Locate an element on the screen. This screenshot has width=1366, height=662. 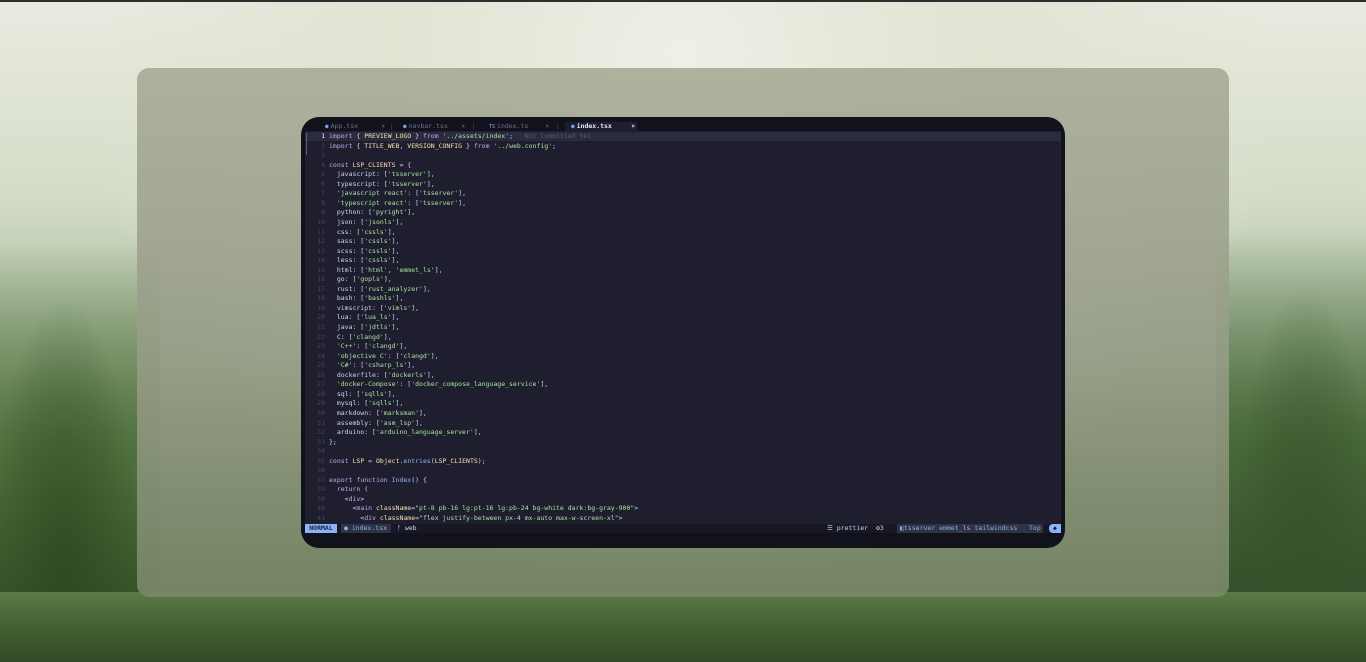
code-line: 33}; is located at coordinates (683, 443).